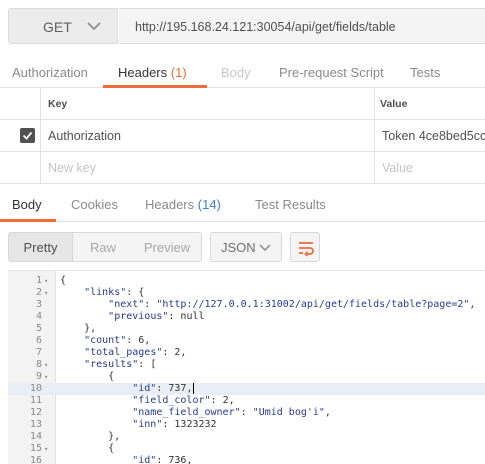 This screenshot has height=464, width=485. Describe the element at coordinates (183, 400) in the screenshot. I see `code-text: "field_color": 2,` at that location.